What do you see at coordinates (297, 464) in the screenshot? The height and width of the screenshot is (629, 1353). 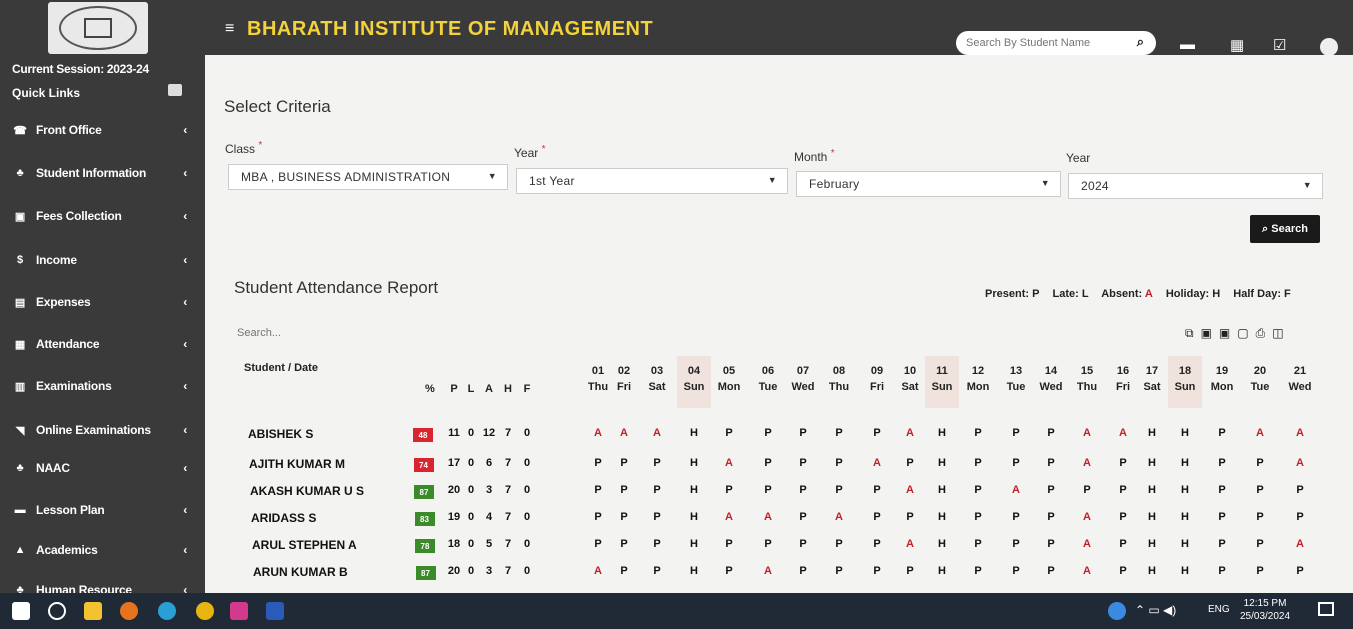 I see `student-name: AJITH KUMAR M` at bounding box center [297, 464].